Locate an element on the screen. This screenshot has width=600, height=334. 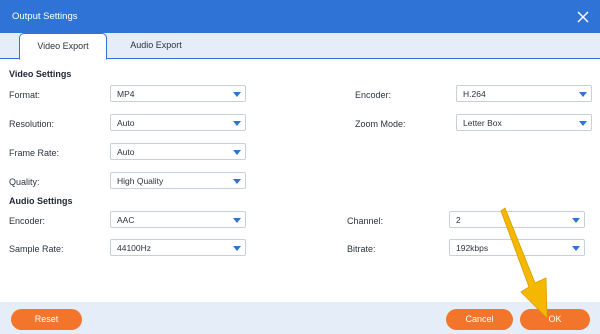
audio-encoder-value: AAC is located at coordinates (126, 220).